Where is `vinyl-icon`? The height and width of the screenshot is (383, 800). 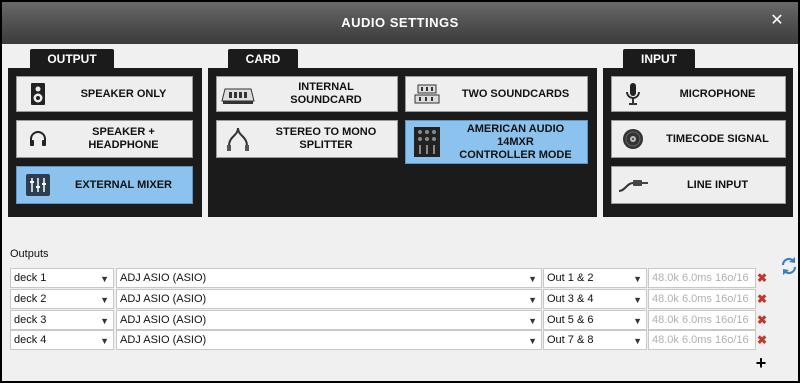 vinyl-icon is located at coordinates (633, 139).